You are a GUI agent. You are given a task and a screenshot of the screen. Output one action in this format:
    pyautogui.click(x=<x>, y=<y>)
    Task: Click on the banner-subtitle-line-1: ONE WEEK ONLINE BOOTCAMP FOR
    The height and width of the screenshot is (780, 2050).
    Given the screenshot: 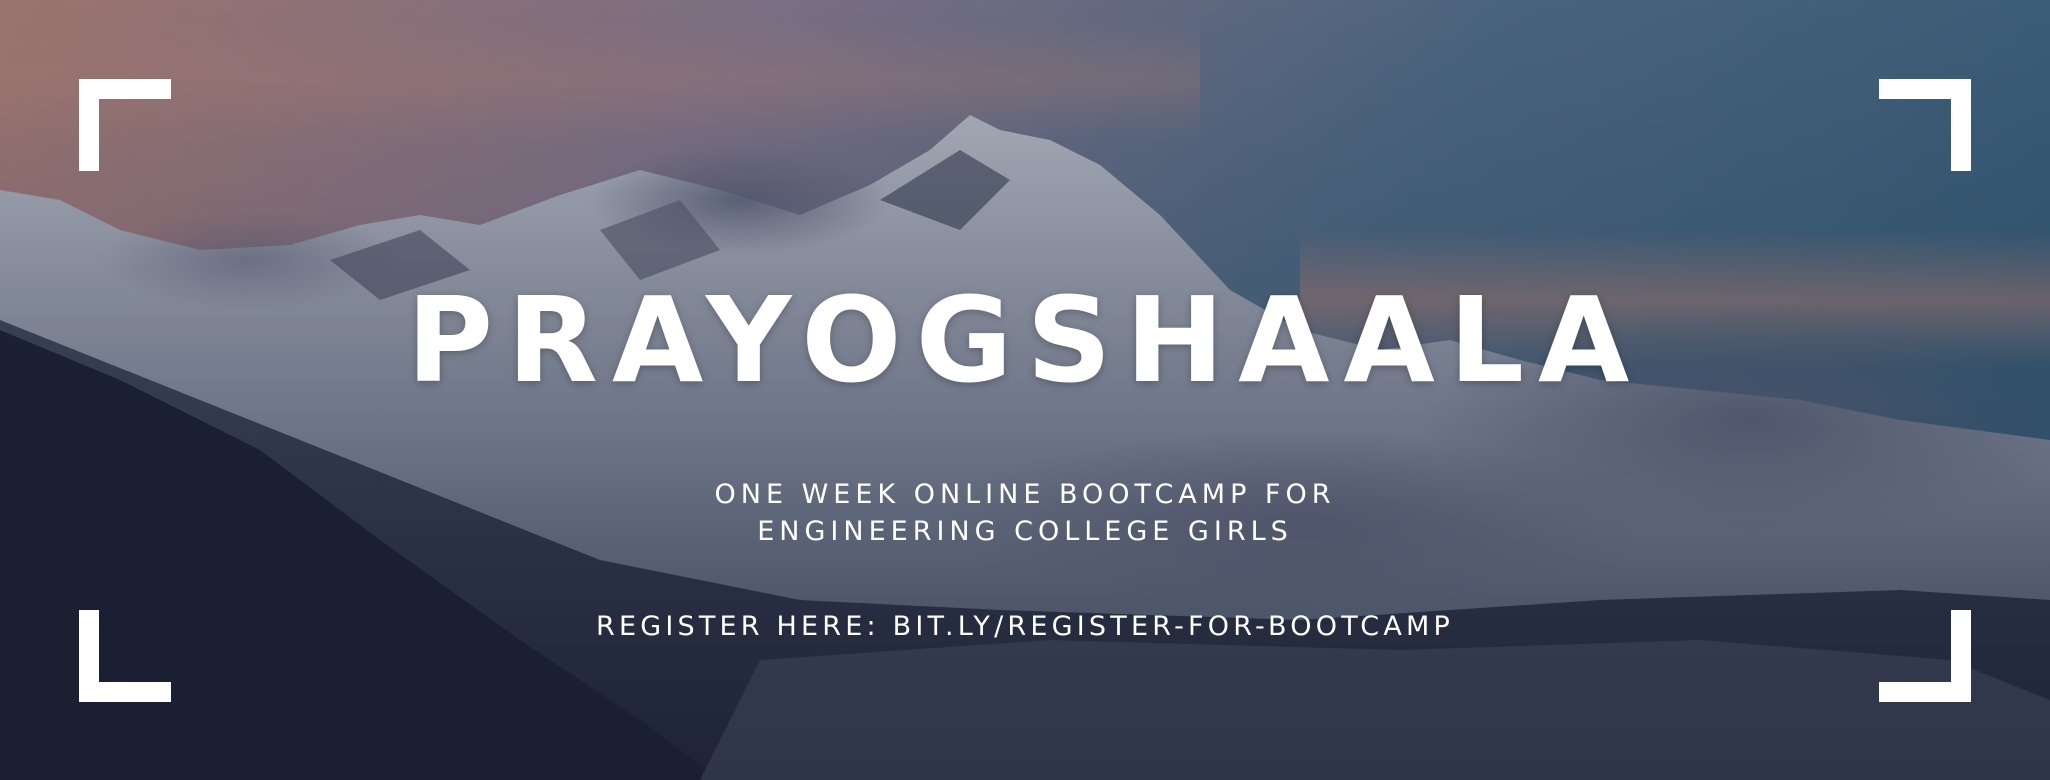 What is the action you would take?
    pyautogui.click(x=1025, y=494)
    